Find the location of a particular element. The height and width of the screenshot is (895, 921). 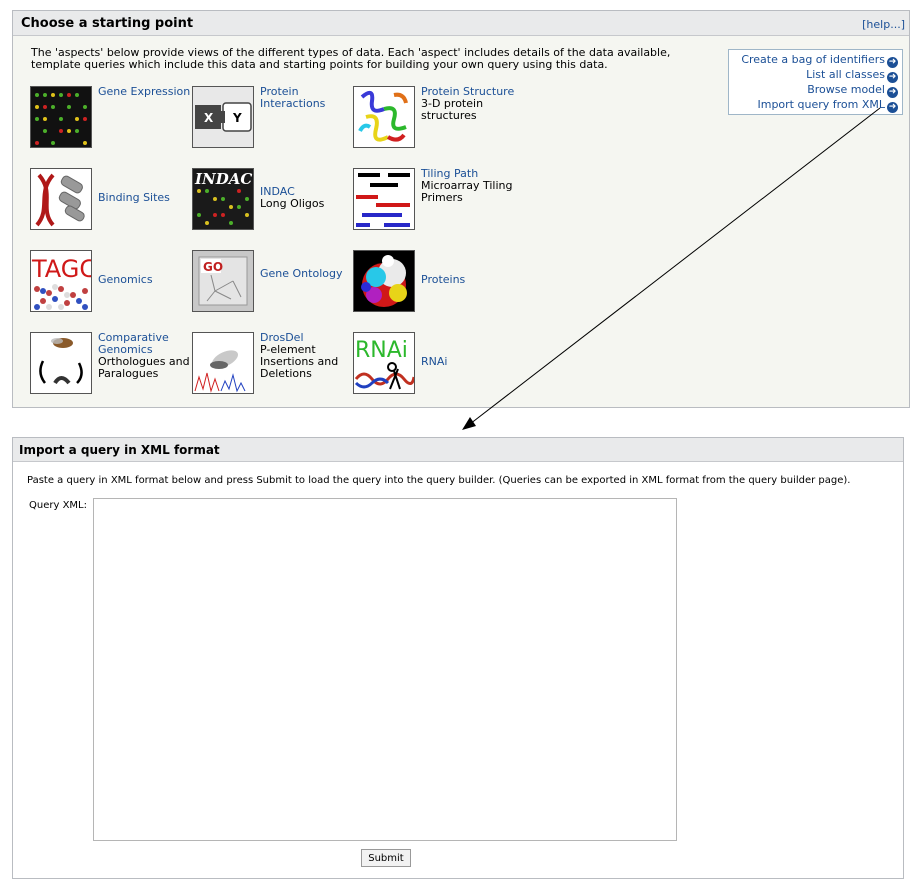

tagc-icon: TAGC is located at coordinates (61, 281).